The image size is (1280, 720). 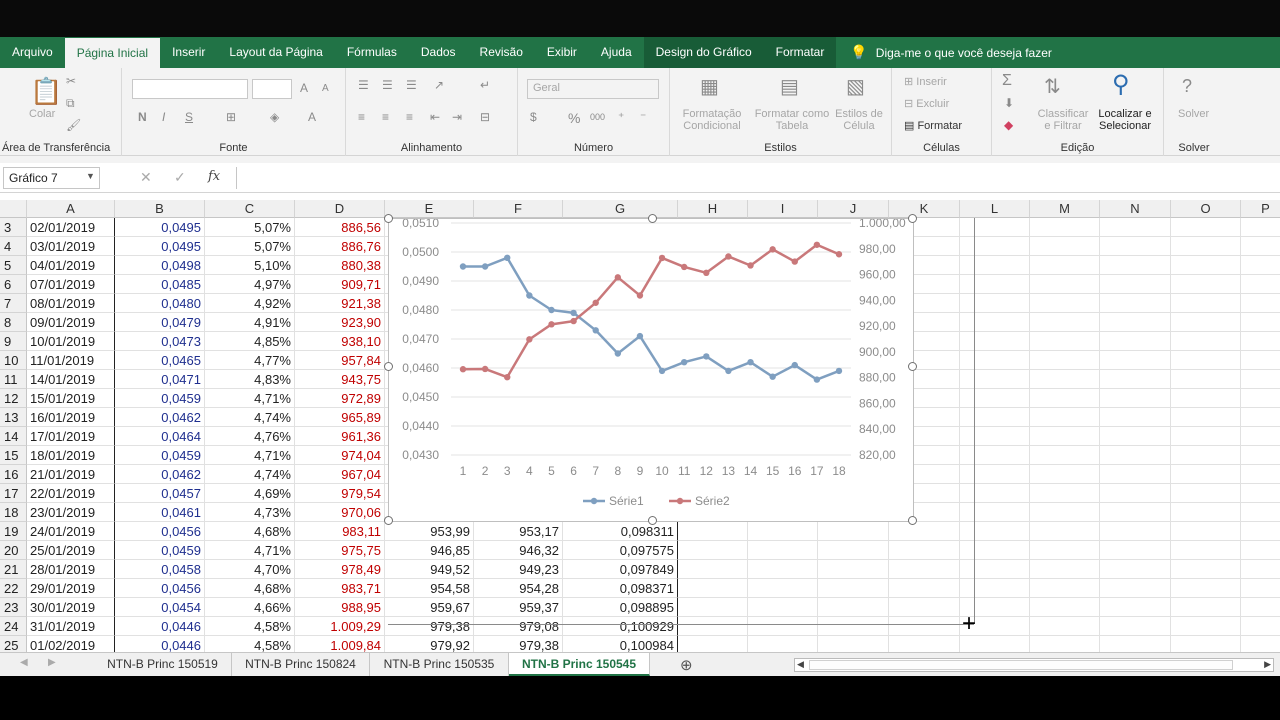 What do you see at coordinates (272, 89) in the screenshot?
I see `font-size-select` at bounding box center [272, 89].